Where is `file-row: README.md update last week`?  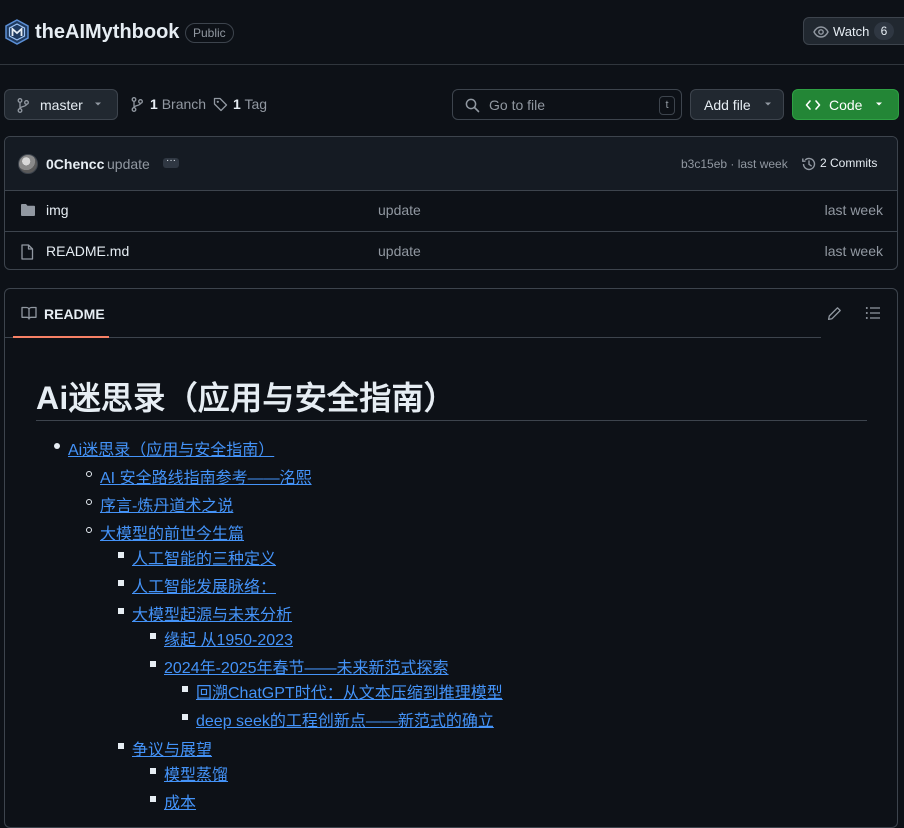 file-row: README.md update last week is located at coordinates (451, 250).